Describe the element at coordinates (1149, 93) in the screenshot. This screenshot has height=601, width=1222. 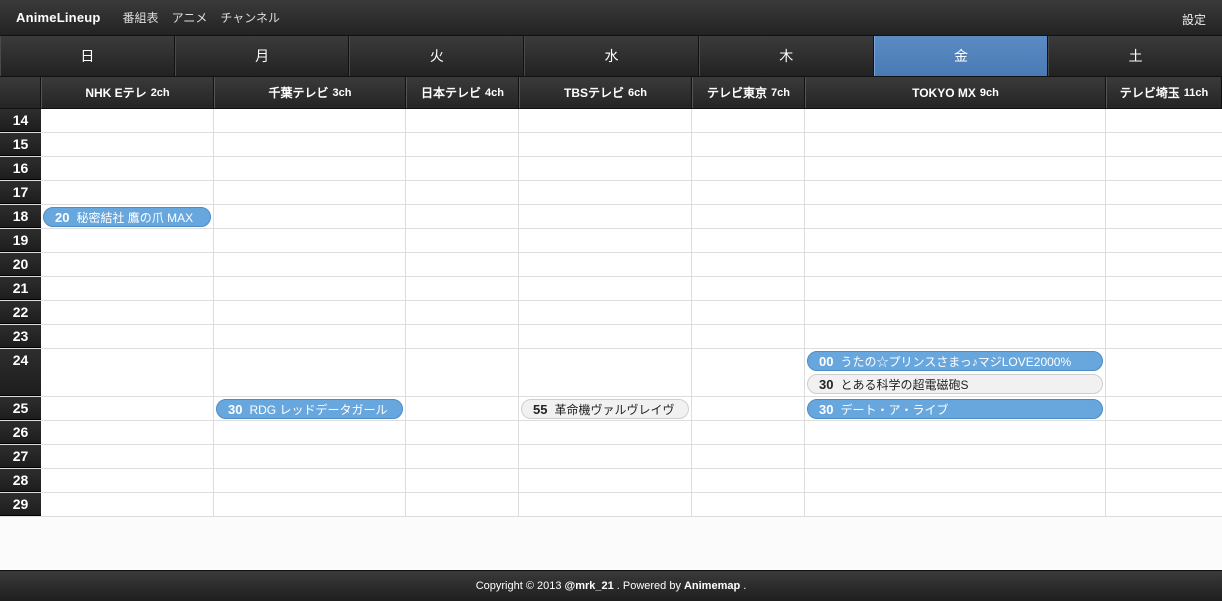
I see `channel-name: テレビ埼玉` at that location.